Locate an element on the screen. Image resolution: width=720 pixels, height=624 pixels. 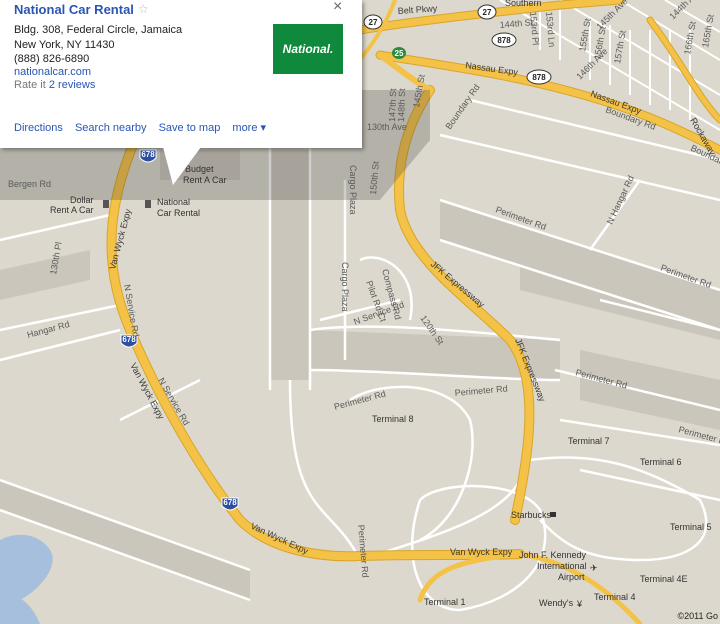
logo-text: National. is located at coordinates (308, 49).